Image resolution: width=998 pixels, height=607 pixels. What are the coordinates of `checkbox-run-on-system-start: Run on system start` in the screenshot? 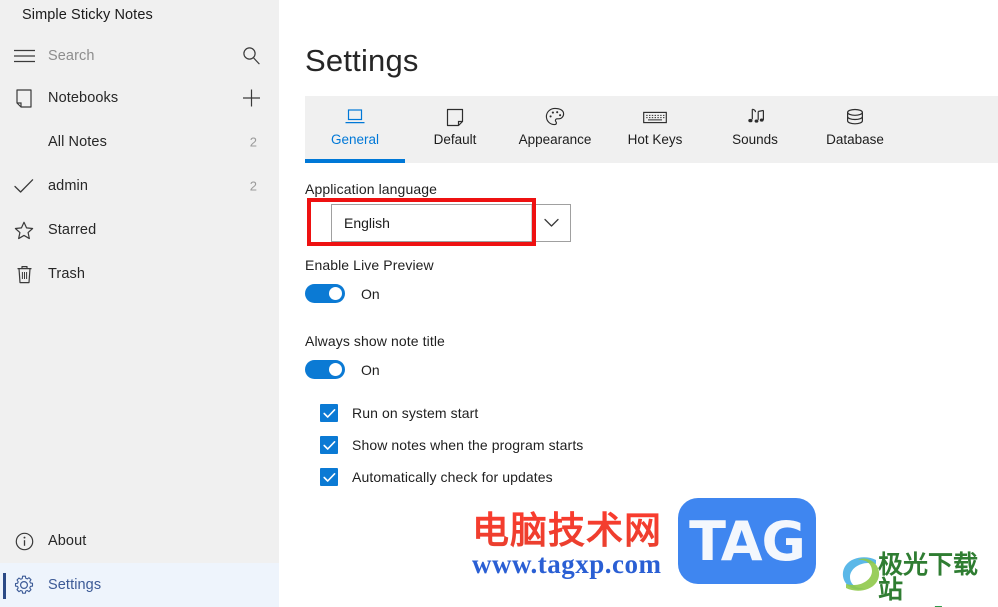 It's located at (451, 413).